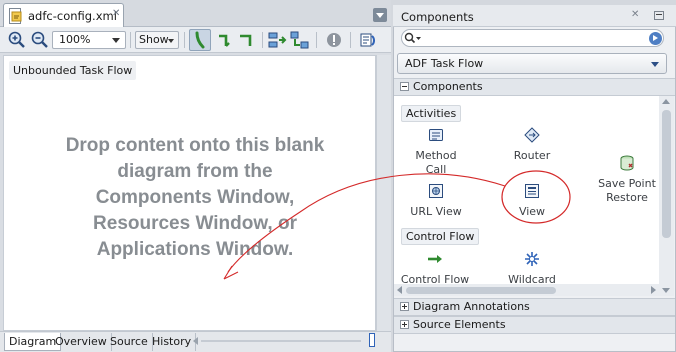 The width and height of the screenshot is (676, 352). Describe the element at coordinates (334, 40) in the screenshot. I see `validation-warning-icon` at that location.